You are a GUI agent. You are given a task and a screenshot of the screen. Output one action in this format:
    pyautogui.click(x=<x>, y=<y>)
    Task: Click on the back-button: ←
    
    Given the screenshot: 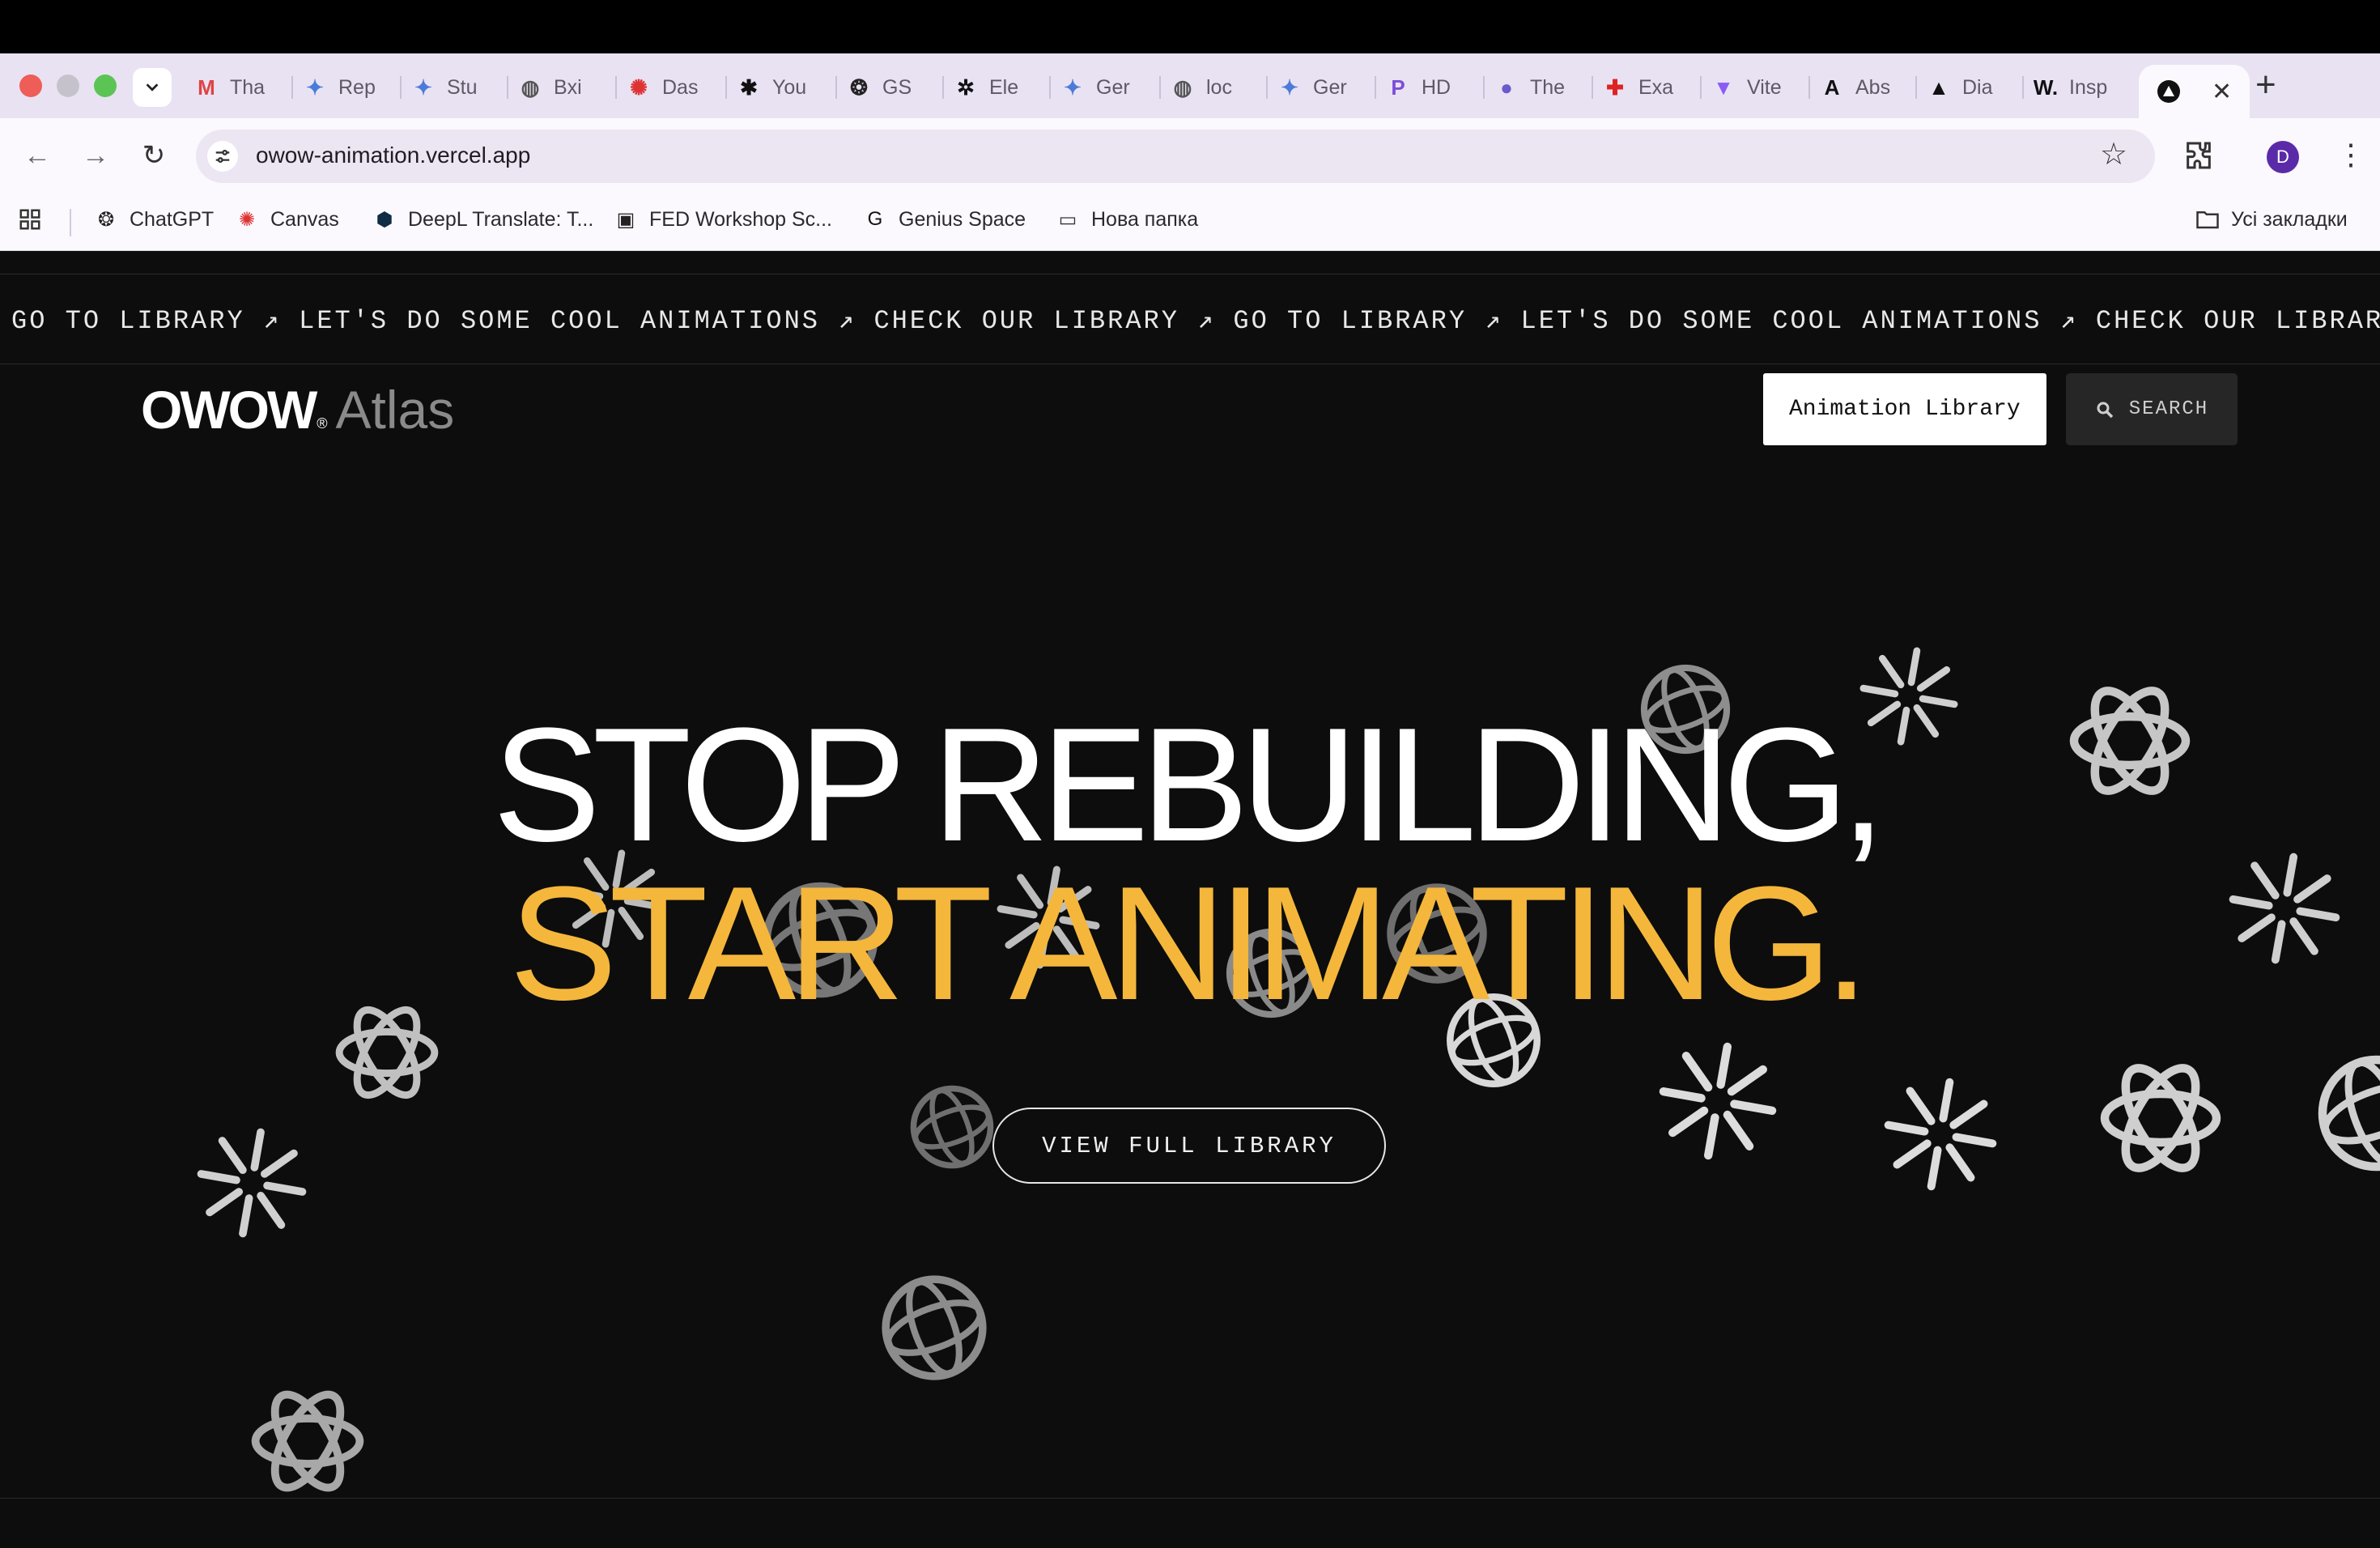 What is the action you would take?
    pyautogui.click(x=37, y=156)
    